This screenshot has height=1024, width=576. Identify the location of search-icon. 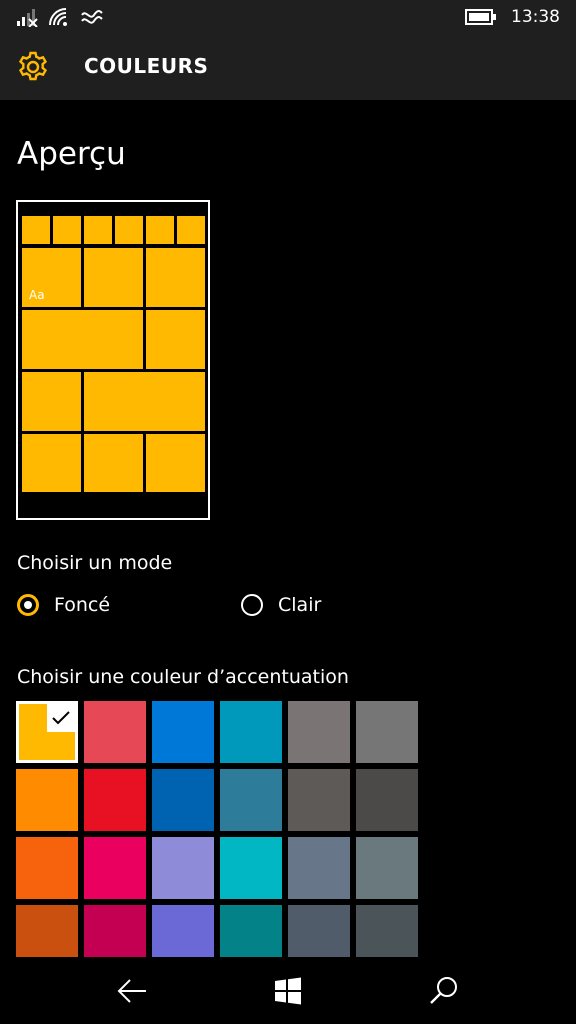
(443, 990).